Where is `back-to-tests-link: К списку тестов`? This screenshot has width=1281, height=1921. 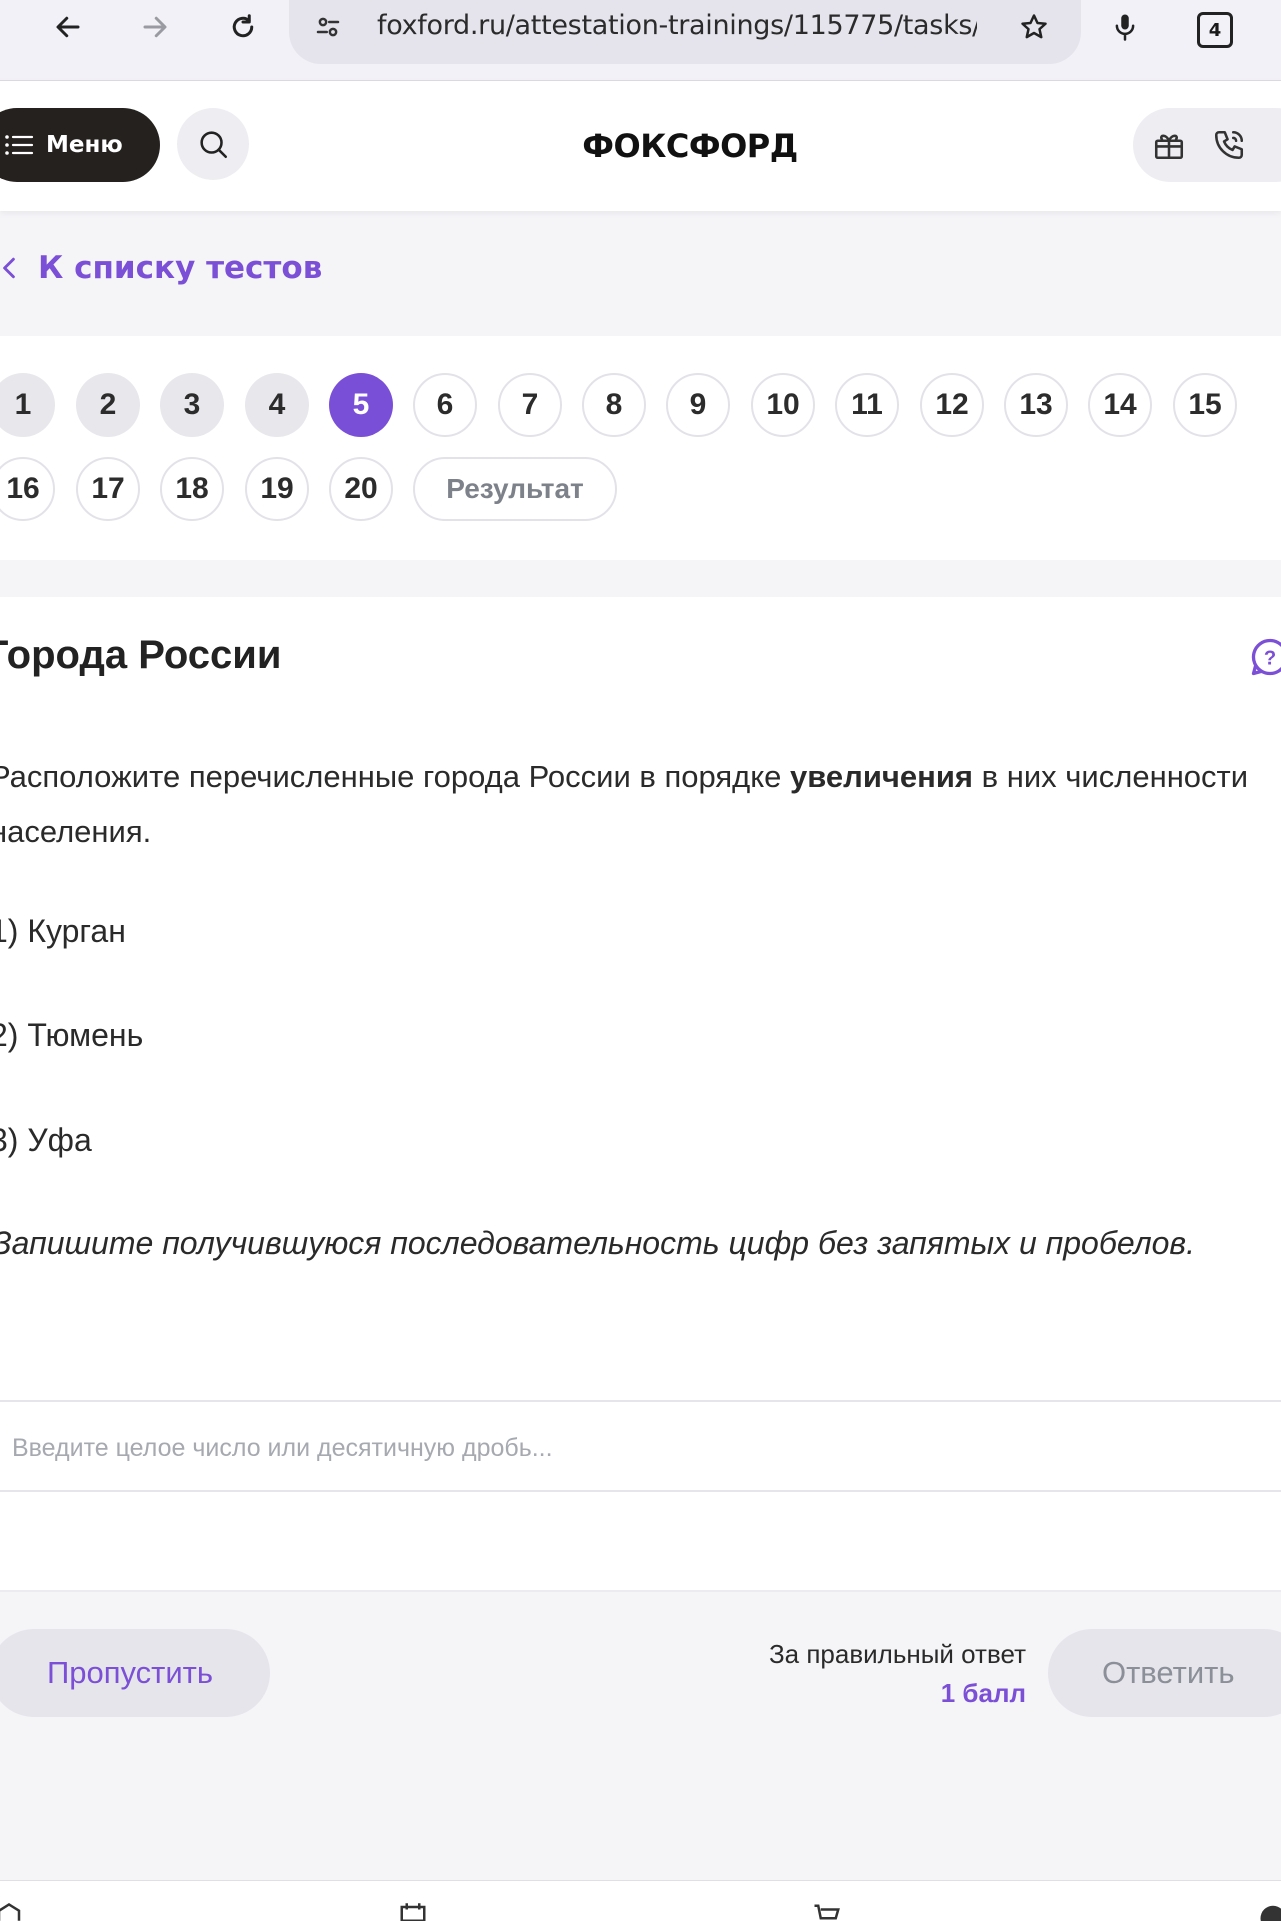
back-to-tests-link: К списку тестов is located at coordinates (161, 268).